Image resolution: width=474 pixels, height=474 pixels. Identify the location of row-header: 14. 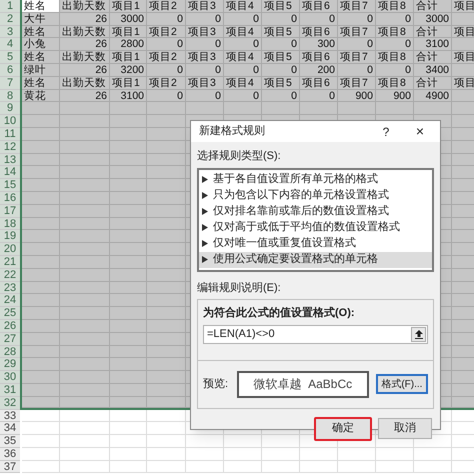
(10, 173).